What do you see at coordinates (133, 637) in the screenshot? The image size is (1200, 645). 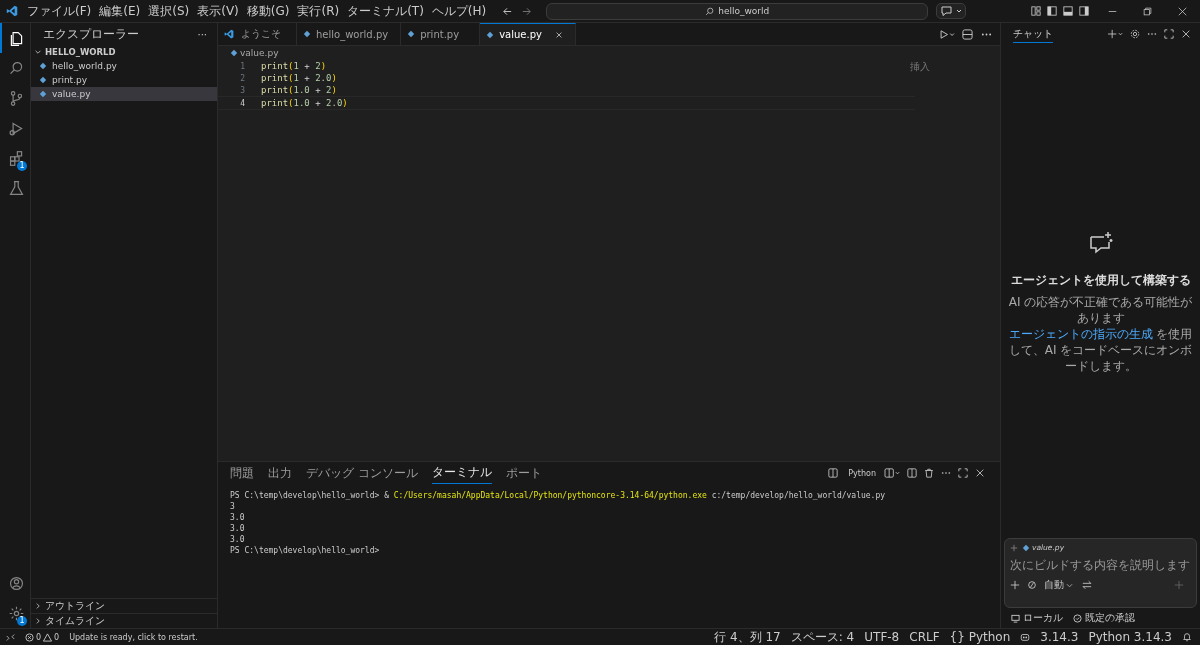 I see `update-message: Update is ready, click to restart.` at bounding box center [133, 637].